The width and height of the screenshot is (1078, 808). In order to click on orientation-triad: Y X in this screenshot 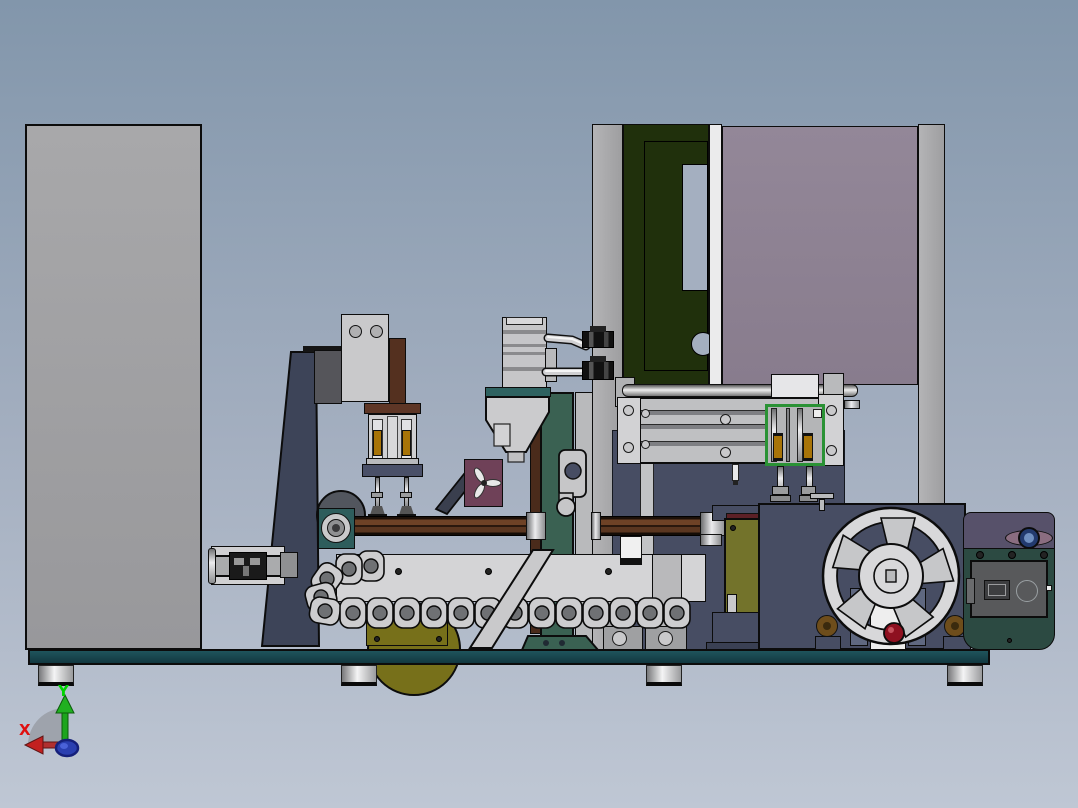, I will do `click(63, 724)`.